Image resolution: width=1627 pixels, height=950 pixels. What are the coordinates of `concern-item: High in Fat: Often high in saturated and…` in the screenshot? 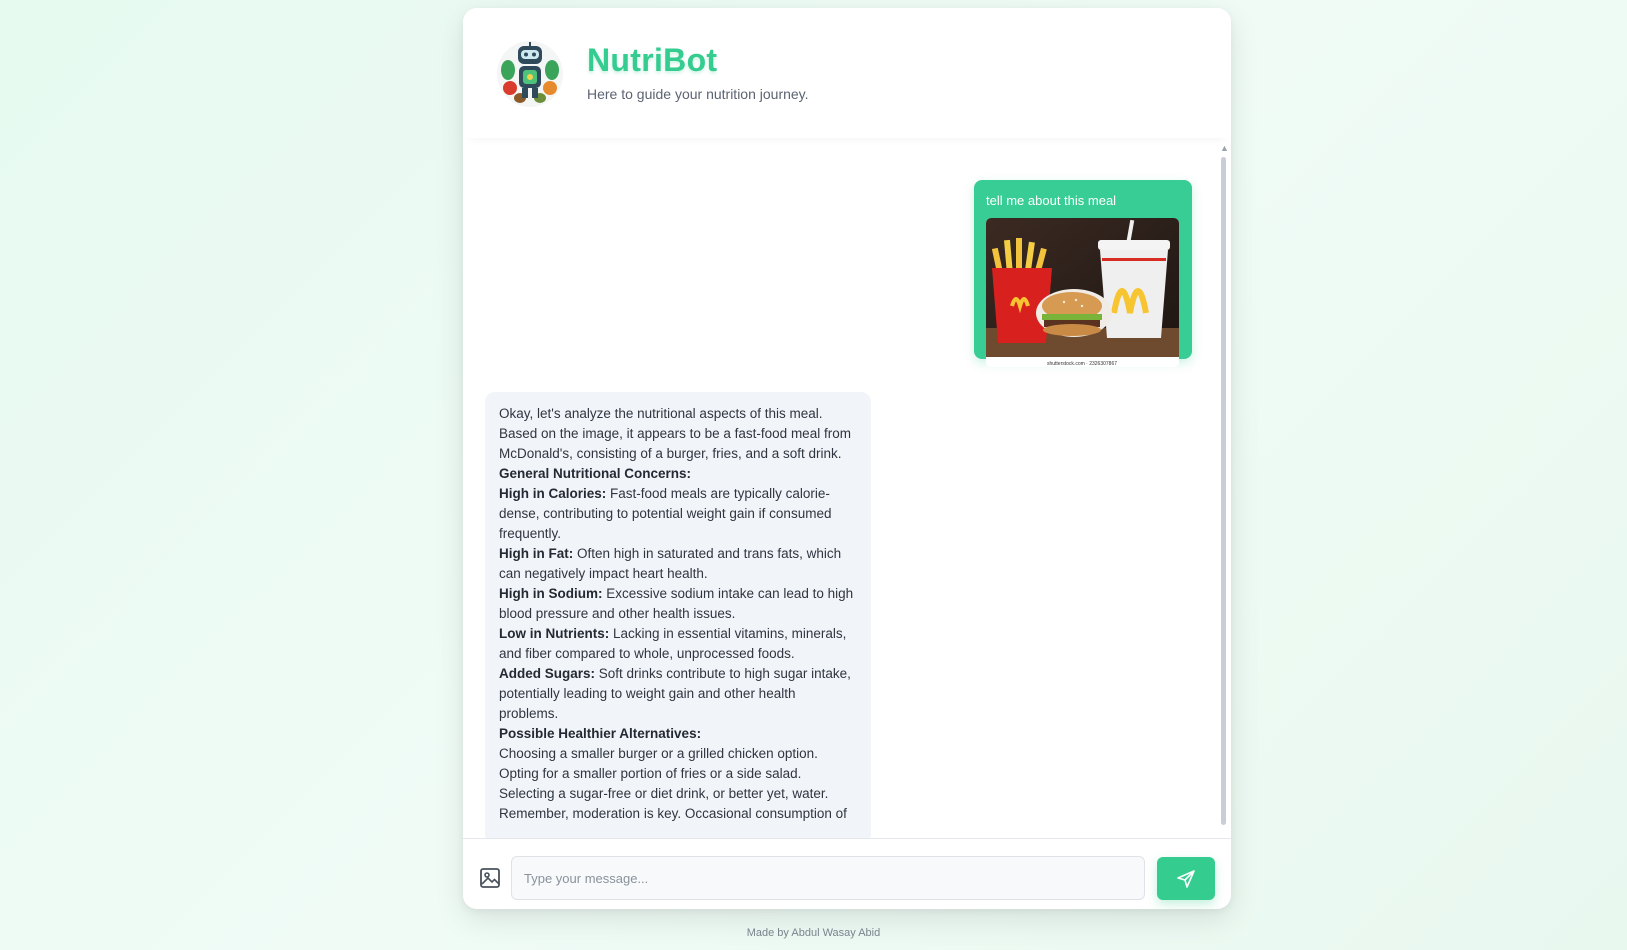 It's located at (670, 563).